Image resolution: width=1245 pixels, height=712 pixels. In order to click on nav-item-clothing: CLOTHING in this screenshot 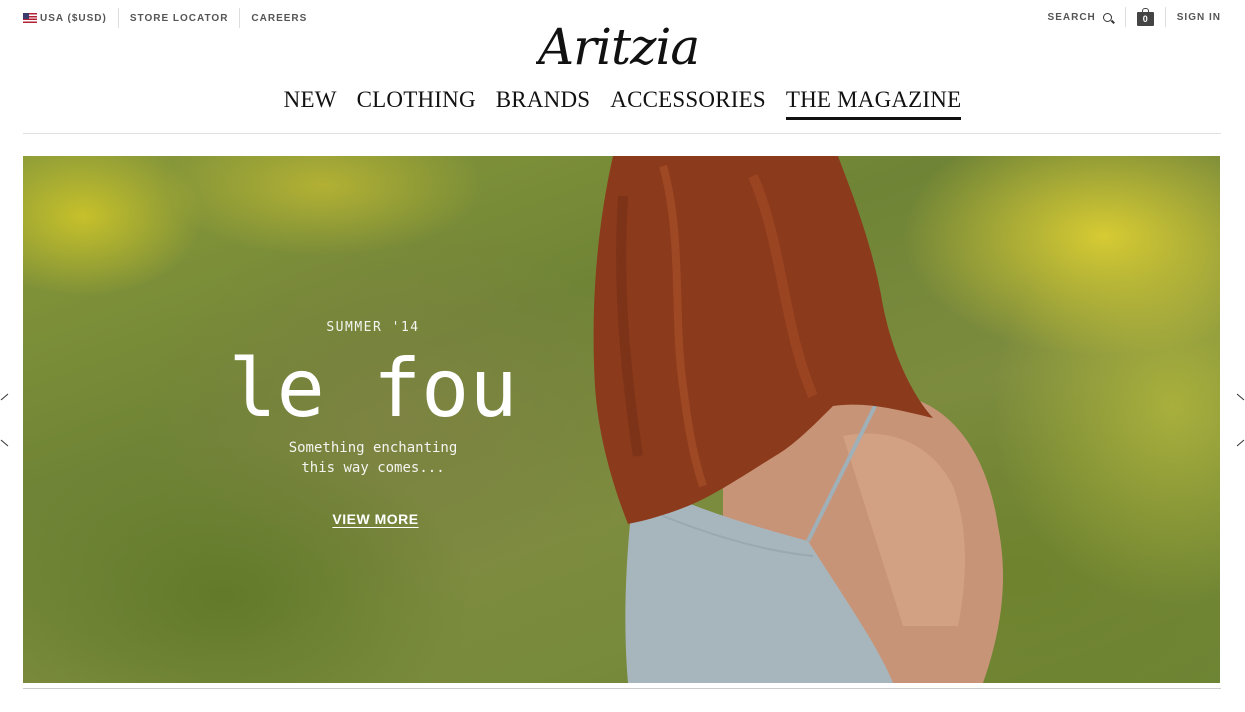, I will do `click(416, 103)`.